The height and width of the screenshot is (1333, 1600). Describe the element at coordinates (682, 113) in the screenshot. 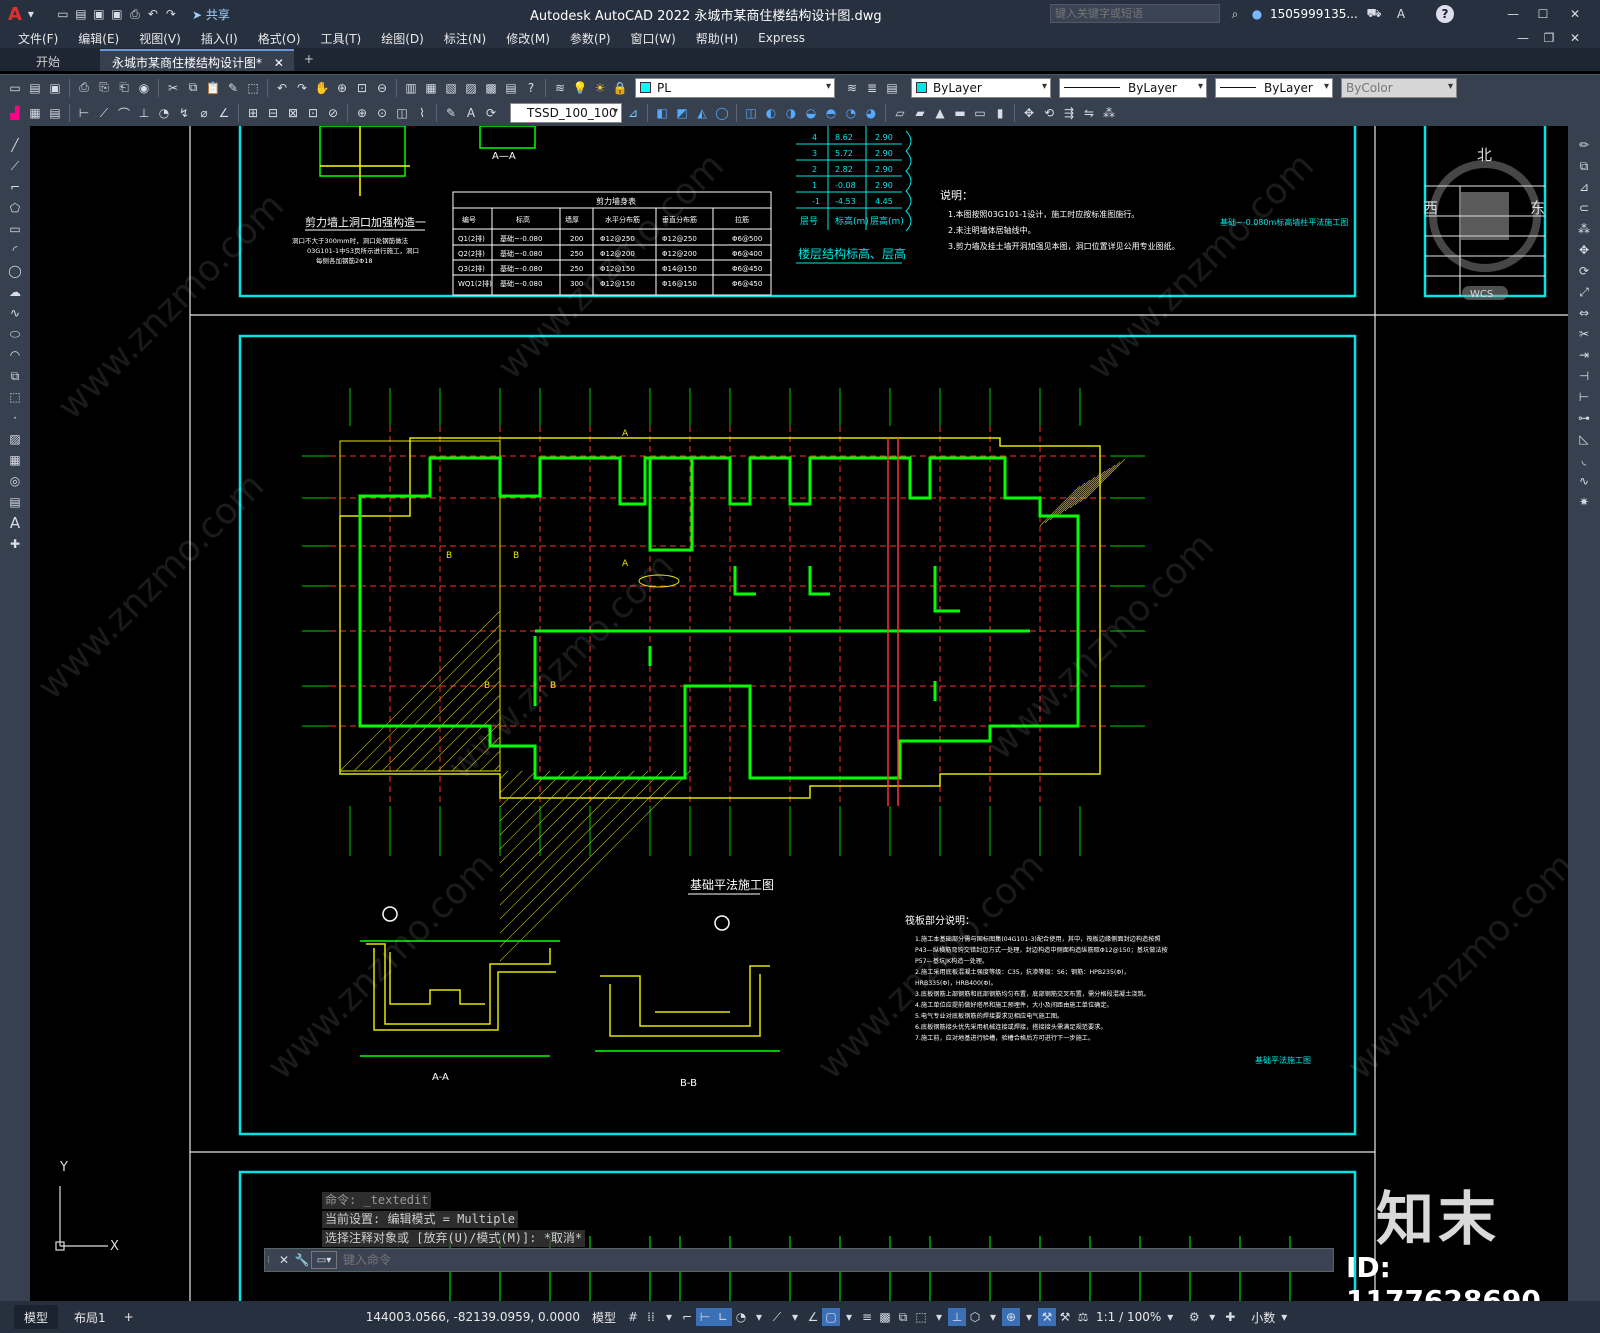

I see `3d-wedge-icon: ◩` at that location.